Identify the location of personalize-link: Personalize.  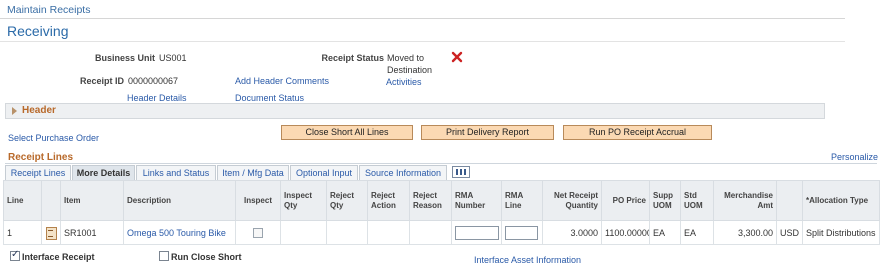
(854, 157).